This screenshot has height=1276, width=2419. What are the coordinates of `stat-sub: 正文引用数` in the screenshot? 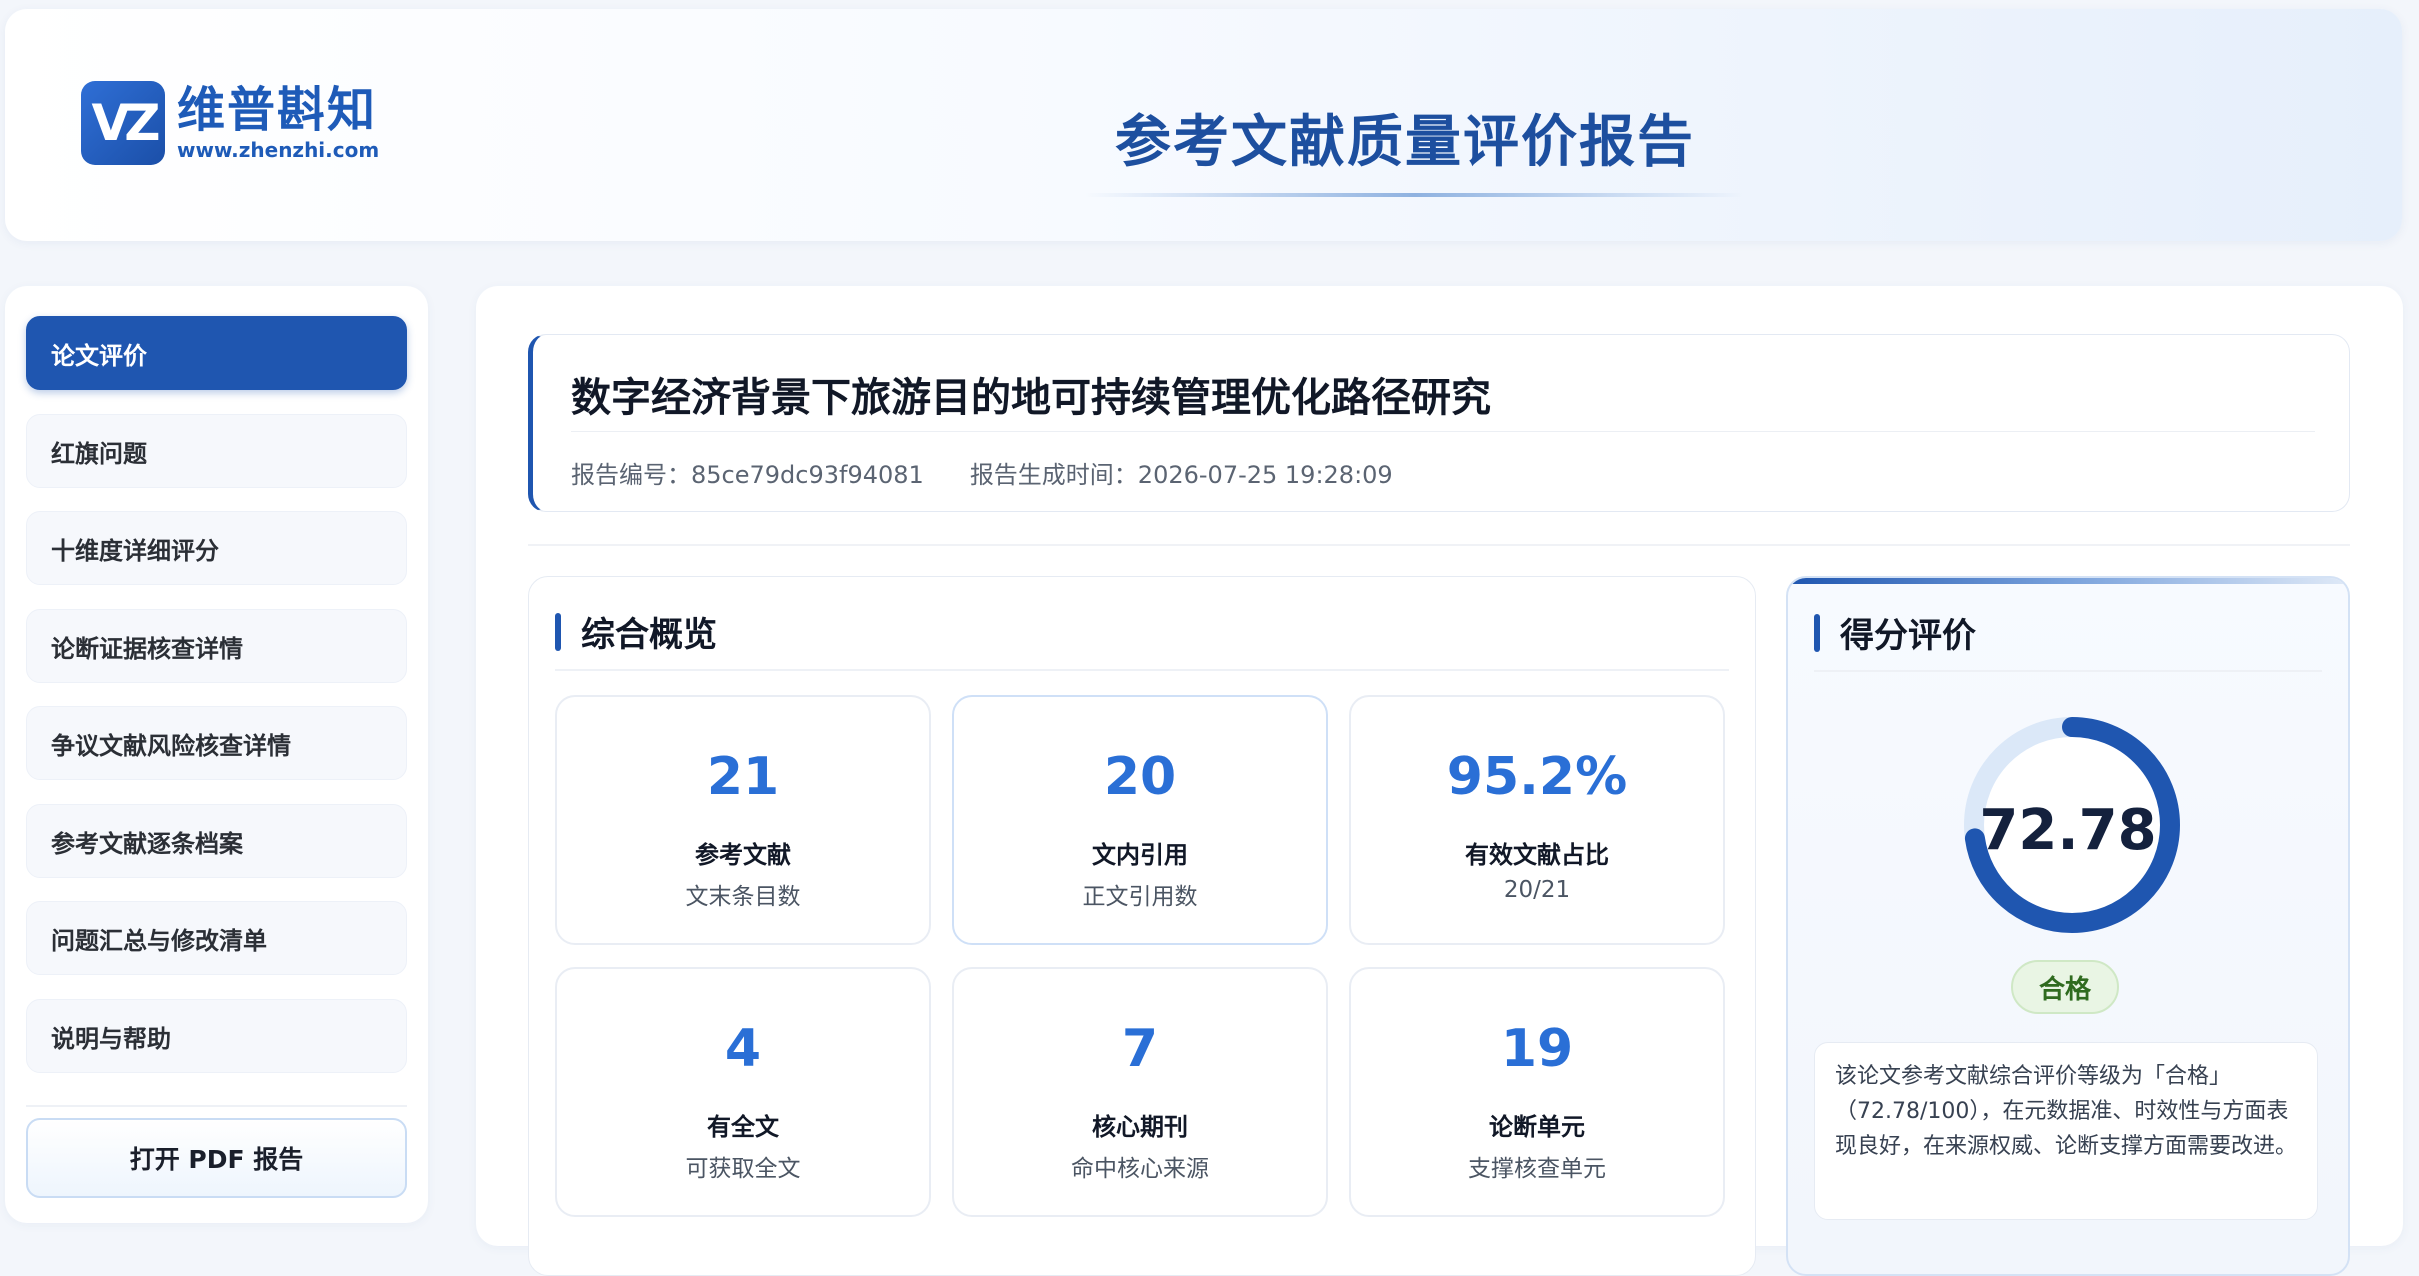 It's located at (1140, 897).